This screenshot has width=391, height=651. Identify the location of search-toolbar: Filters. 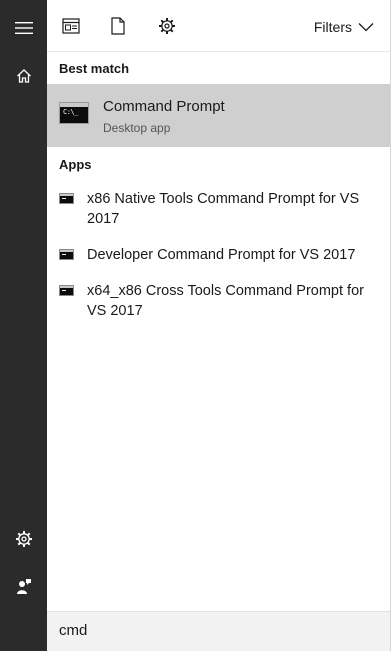
(218, 26).